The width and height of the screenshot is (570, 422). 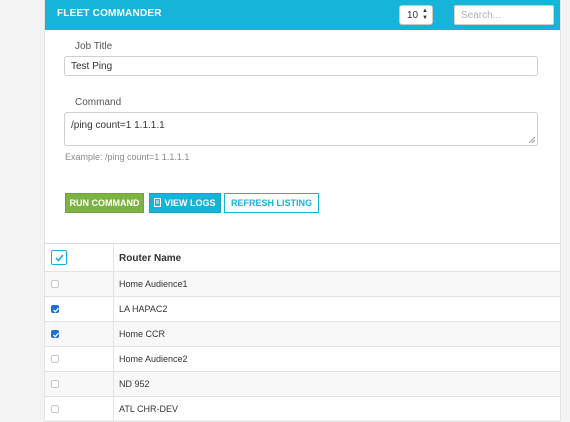 I want to click on table-row: Home CCR, so click(x=302, y=334).